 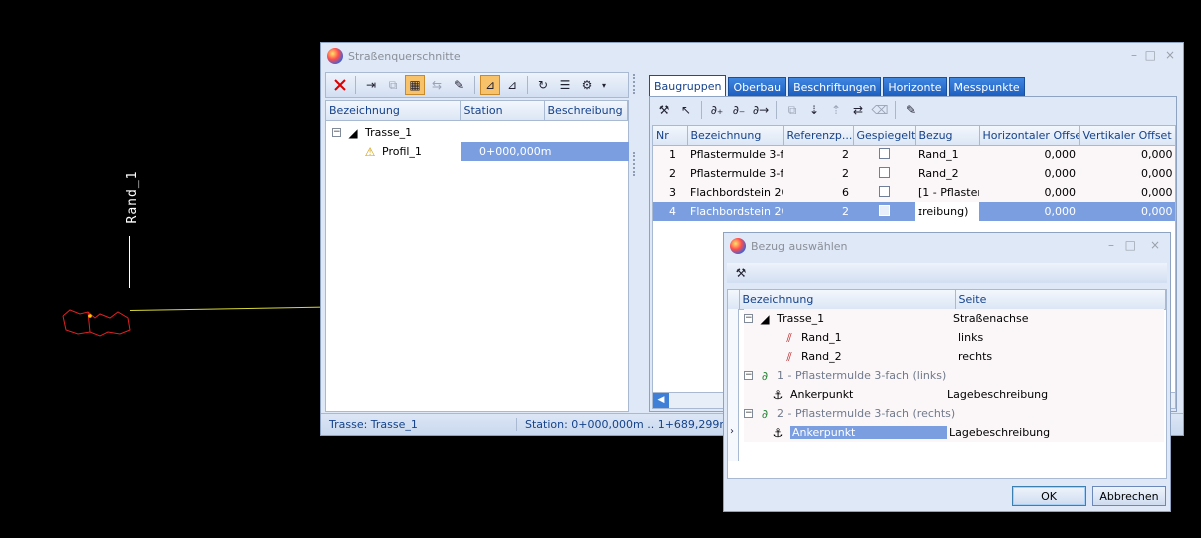 What do you see at coordinates (670, 136) in the screenshot?
I see `col-nr: Nr` at bounding box center [670, 136].